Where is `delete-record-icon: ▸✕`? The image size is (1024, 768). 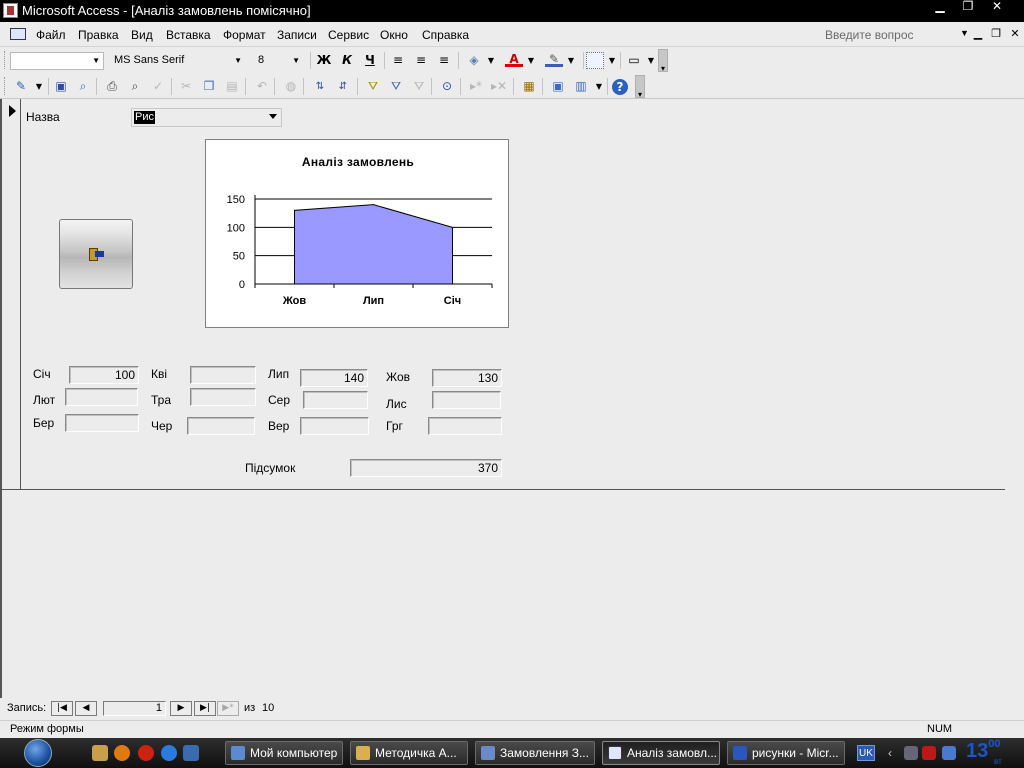
delete-record-icon: ▸✕ is located at coordinates (499, 86).